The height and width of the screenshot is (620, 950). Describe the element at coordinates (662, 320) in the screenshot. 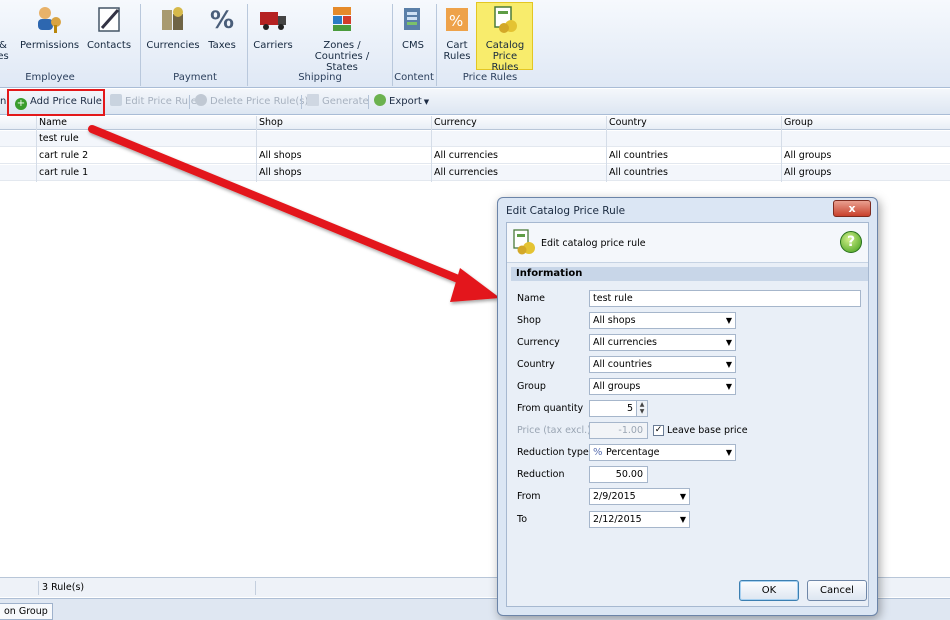

I see `shop-select: All shops ▼` at that location.